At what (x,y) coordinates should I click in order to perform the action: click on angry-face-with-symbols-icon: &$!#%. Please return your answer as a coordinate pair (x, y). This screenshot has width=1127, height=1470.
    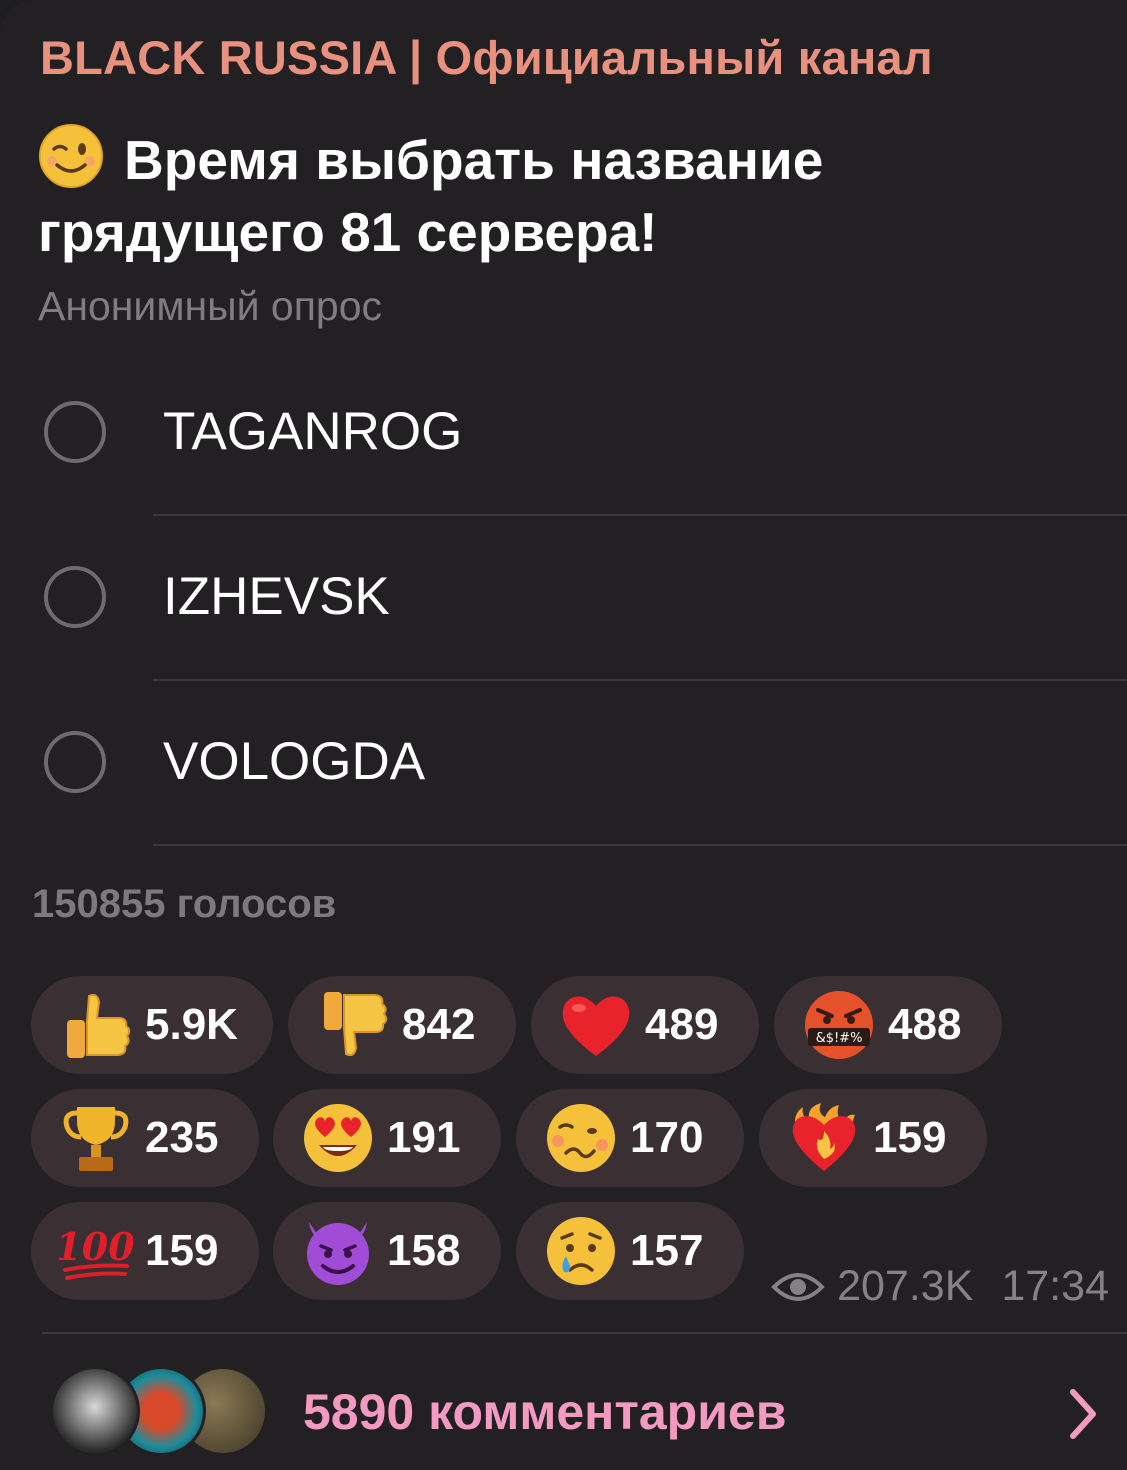
    Looking at the image, I should click on (839, 1025).